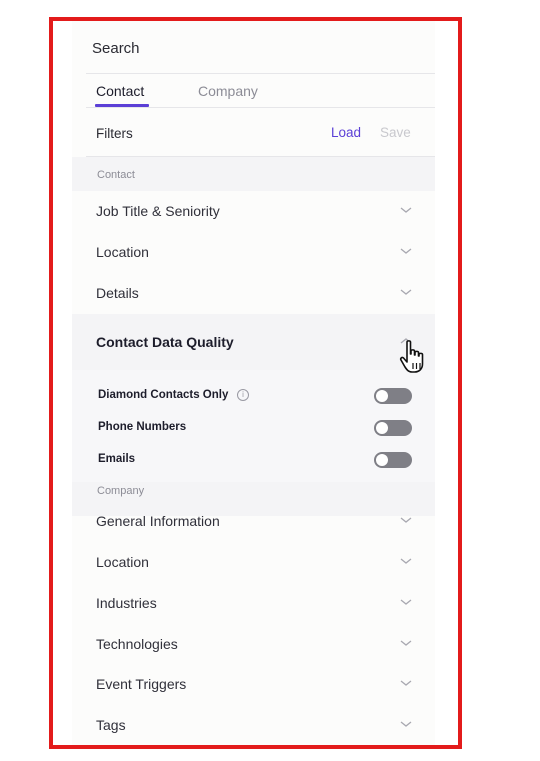  What do you see at coordinates (395, 132) in the screenshot?
I see `save-button: Save` at bounding box center [395, 132].